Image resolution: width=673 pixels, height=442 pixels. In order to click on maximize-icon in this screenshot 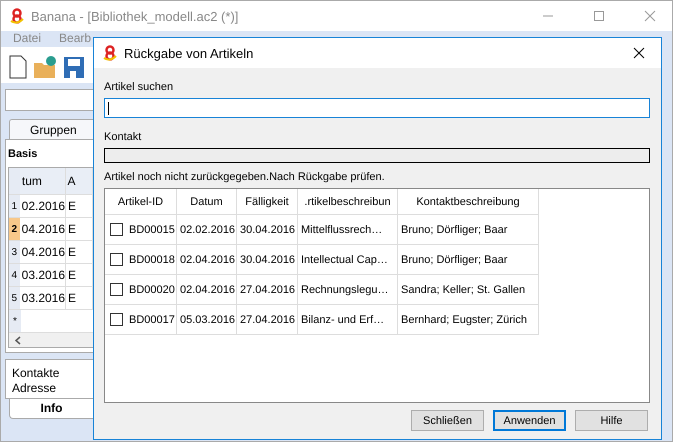, I will do `click(598, 16)`.